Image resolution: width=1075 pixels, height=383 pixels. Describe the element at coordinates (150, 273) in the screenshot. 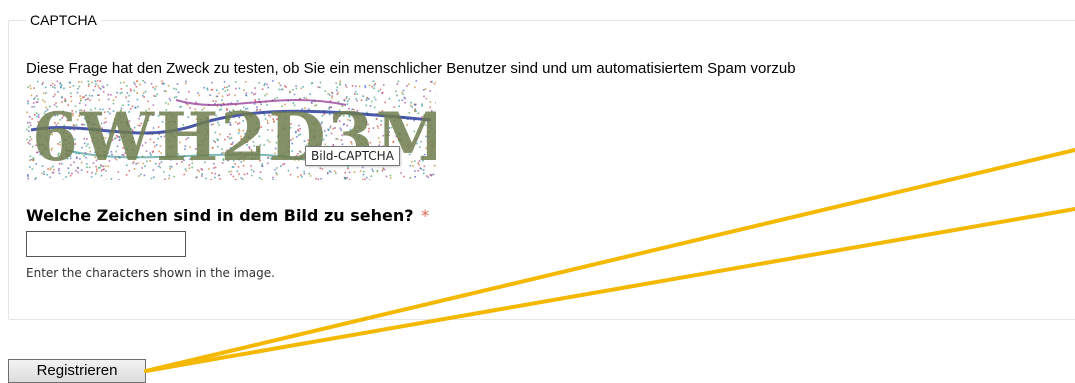

I see `captcha-help-text: Enter the characters shown in the image.` at that location.